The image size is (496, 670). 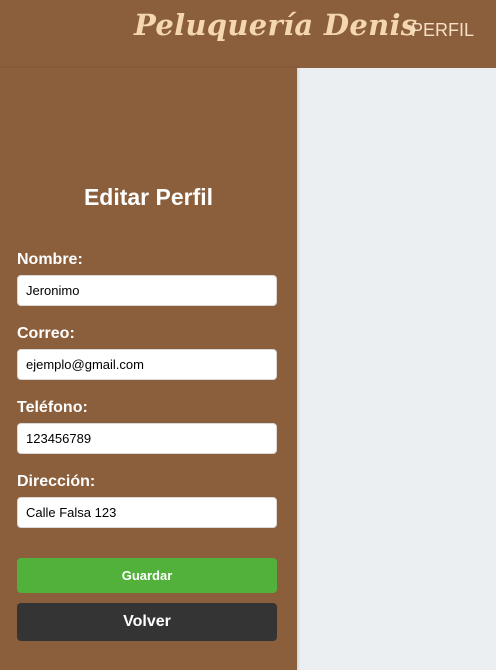 What do you see at coordinates (147, 364) in the screenshot?
I see `email-input` at bounding box center [147, 364].